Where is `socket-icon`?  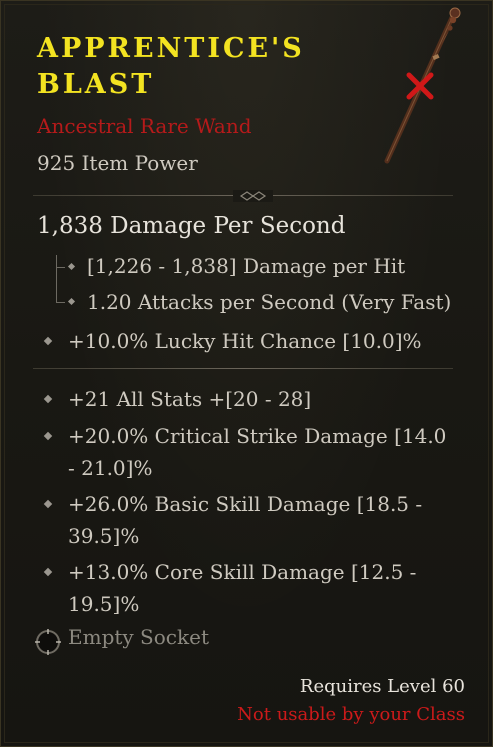
socket-icon is located at coordinates (48, 642).